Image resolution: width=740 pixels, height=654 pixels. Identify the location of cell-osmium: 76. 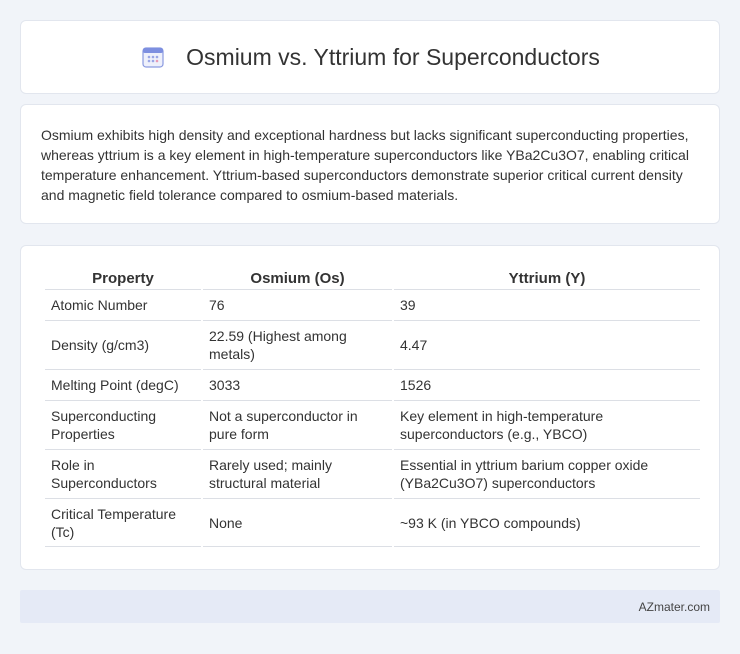
(297, 305).